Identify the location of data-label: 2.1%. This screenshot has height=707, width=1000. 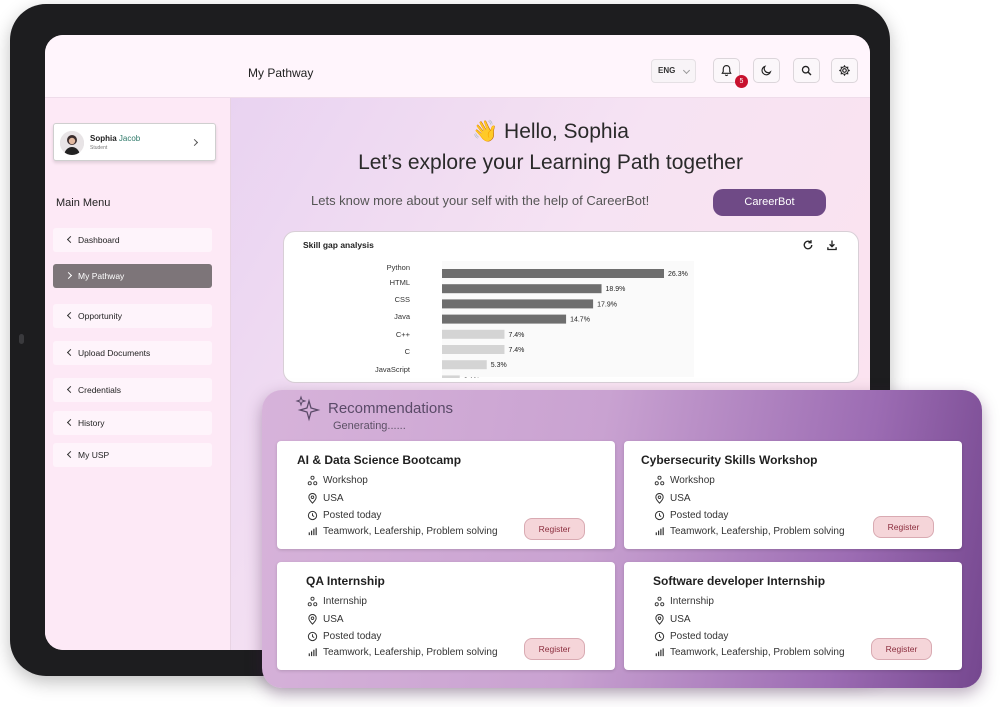
(472, 377).